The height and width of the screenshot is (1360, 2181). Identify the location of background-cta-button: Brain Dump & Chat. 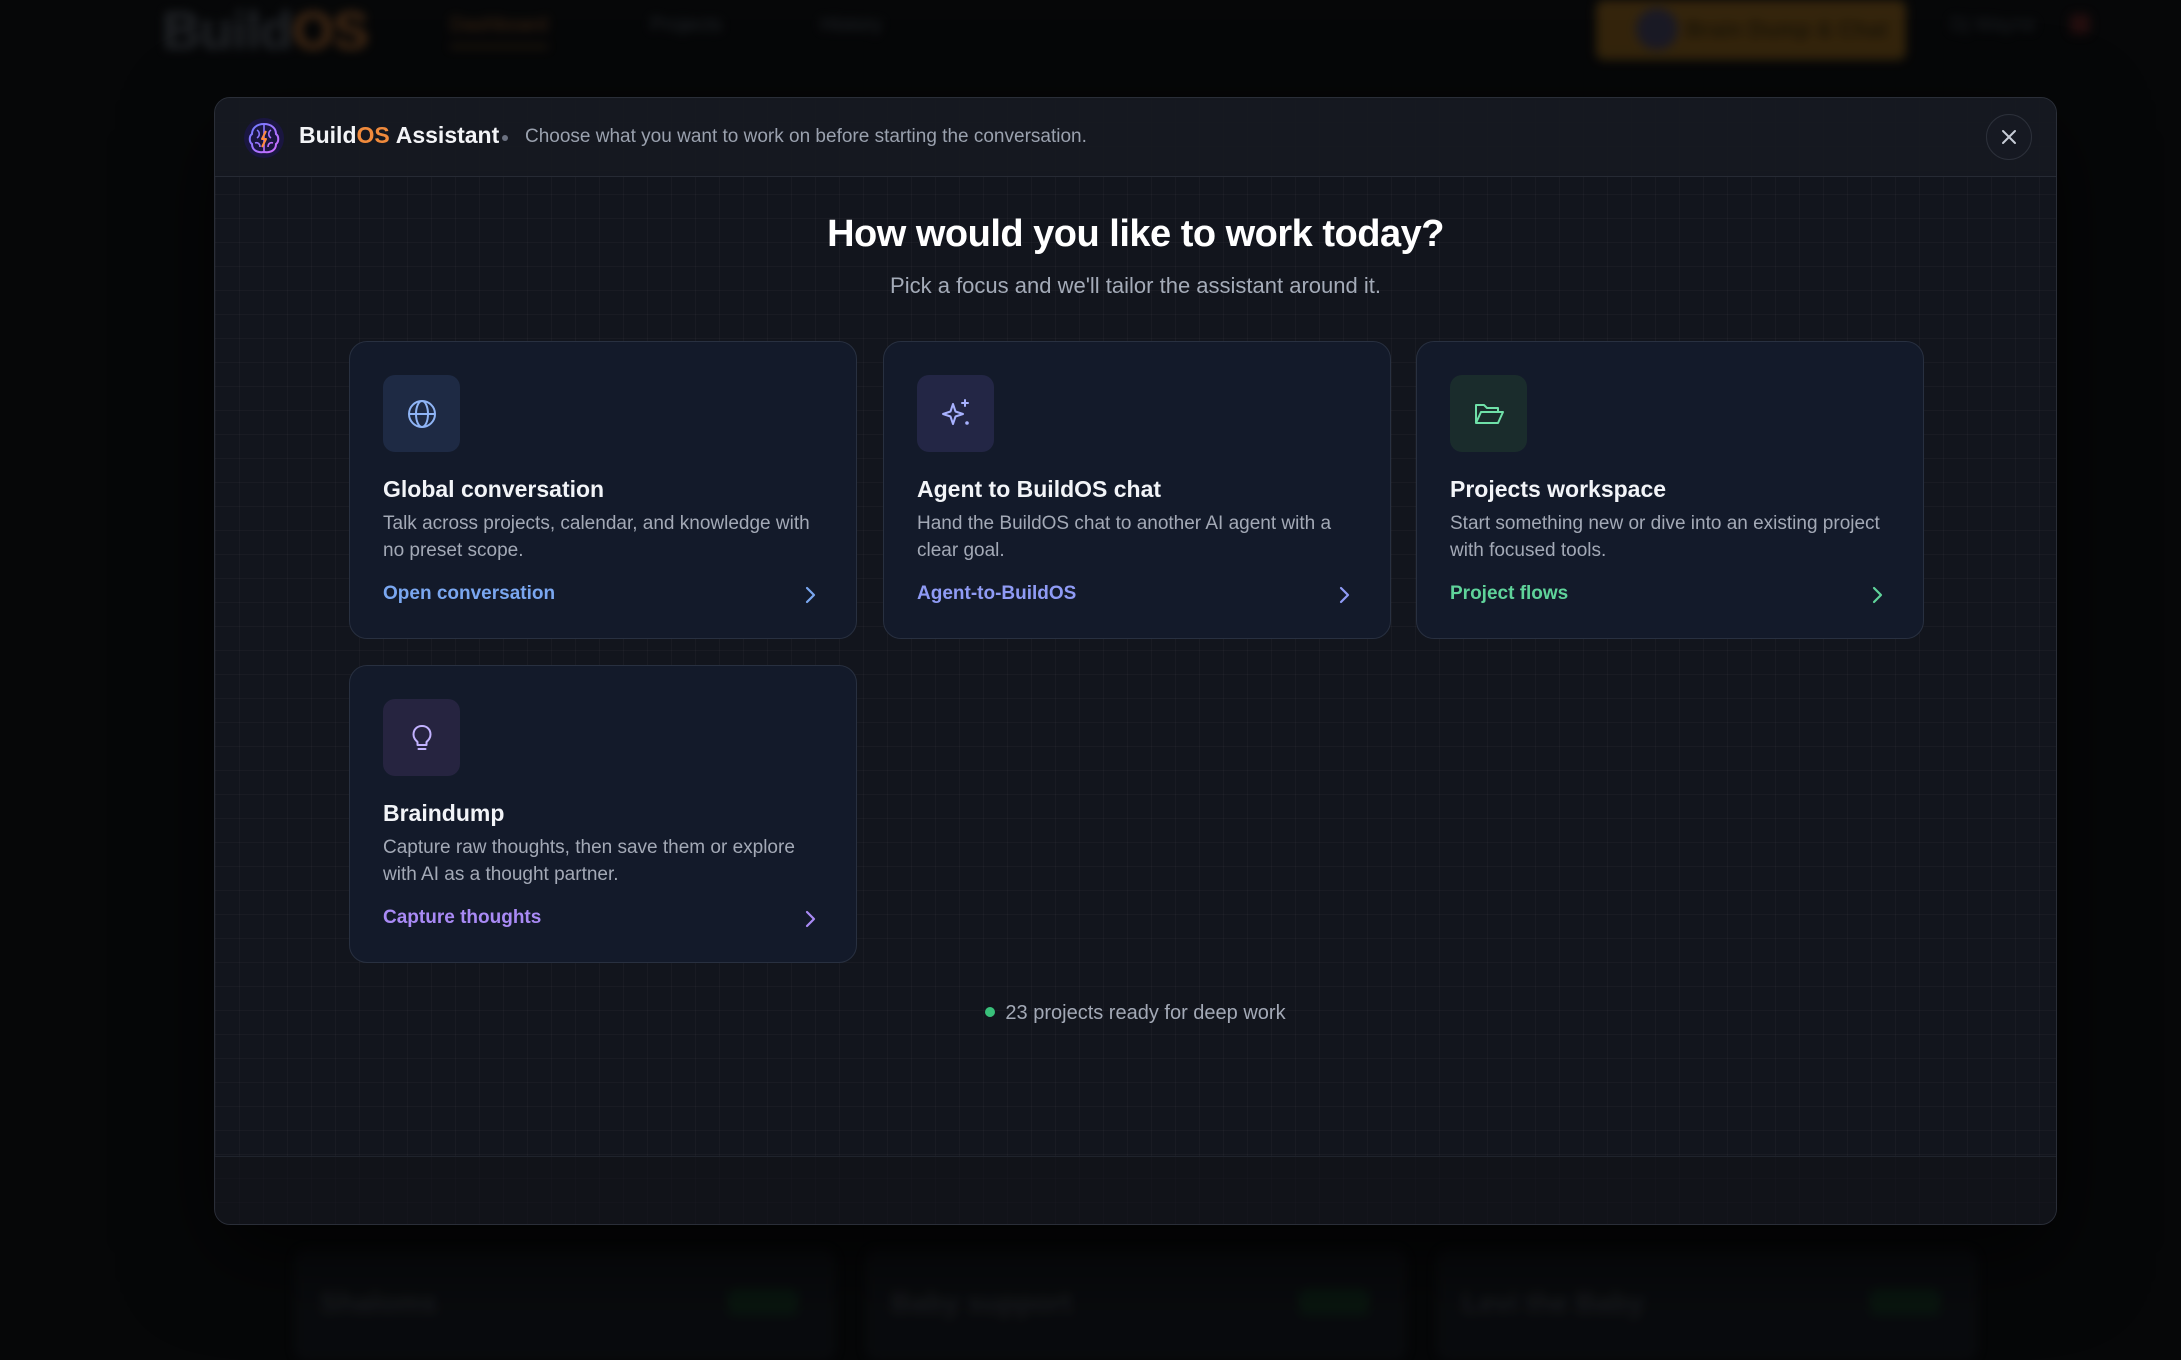
(1751, 30).